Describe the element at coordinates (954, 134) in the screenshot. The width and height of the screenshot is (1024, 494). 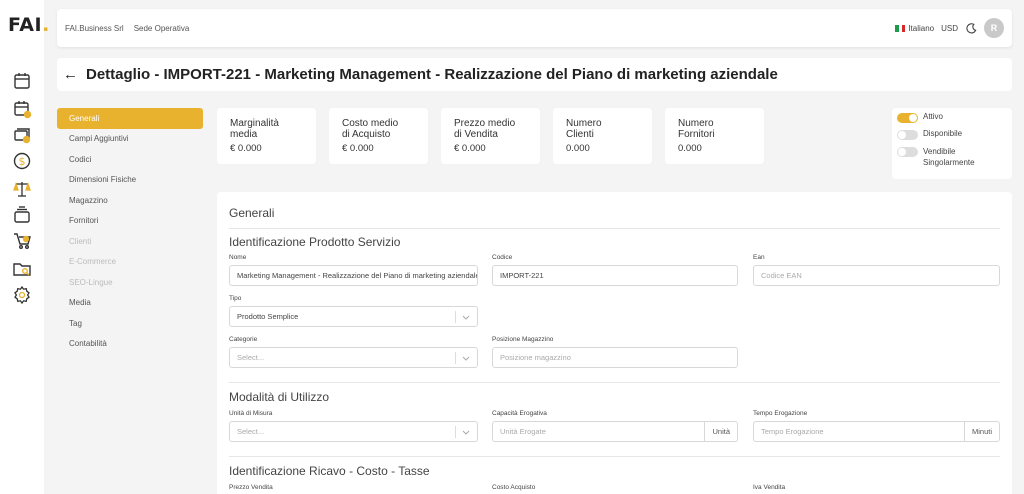
I see `toggle-disponibile: Disponibile` at that location.